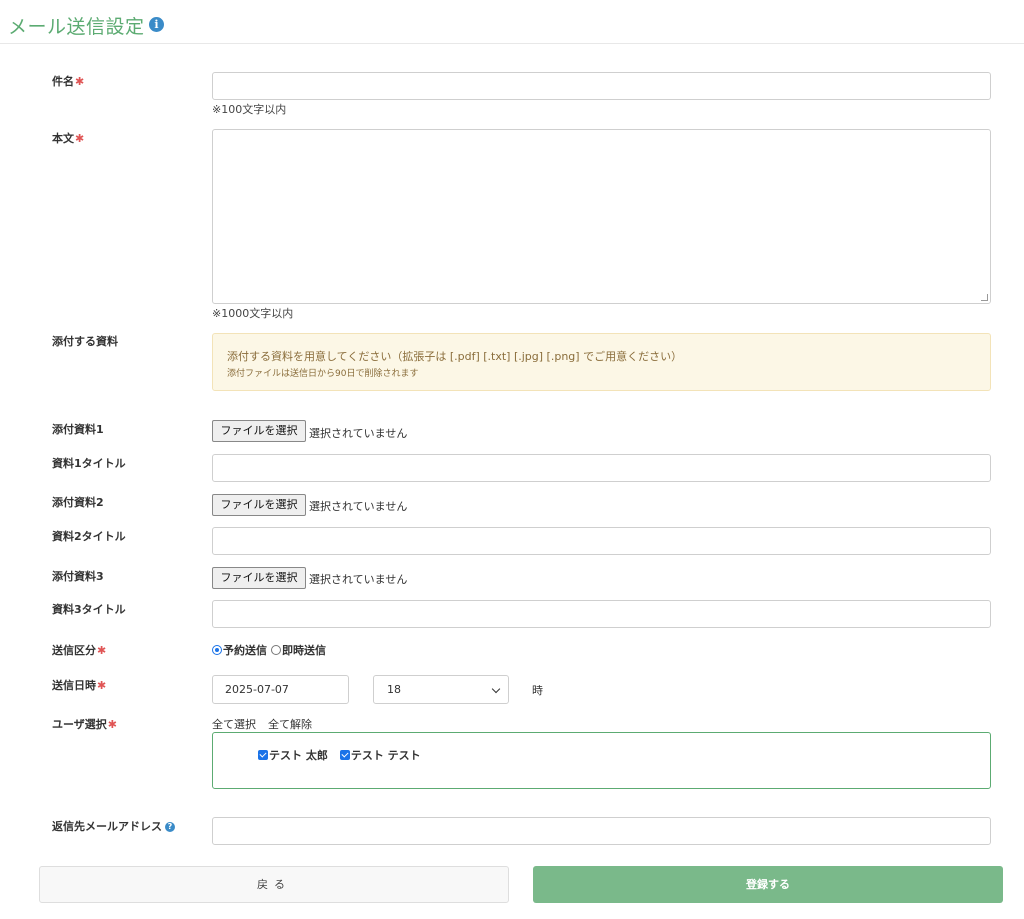 The image size is (1024, 919). Describe the element at coordinates (601, 614) in the screenshot. I see `file-3-title-input` at that location.